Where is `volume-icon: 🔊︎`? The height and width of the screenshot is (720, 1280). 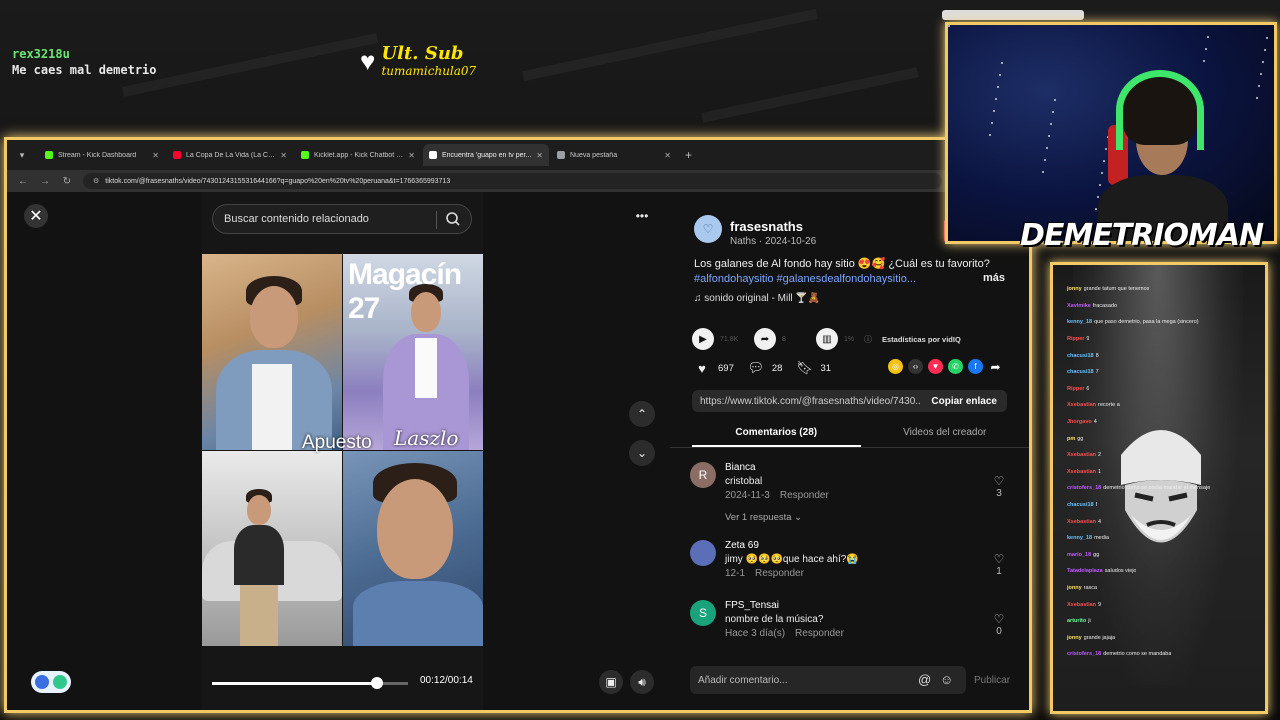
volume-icon: 🔊︎ is located at coordinates (642, 682).